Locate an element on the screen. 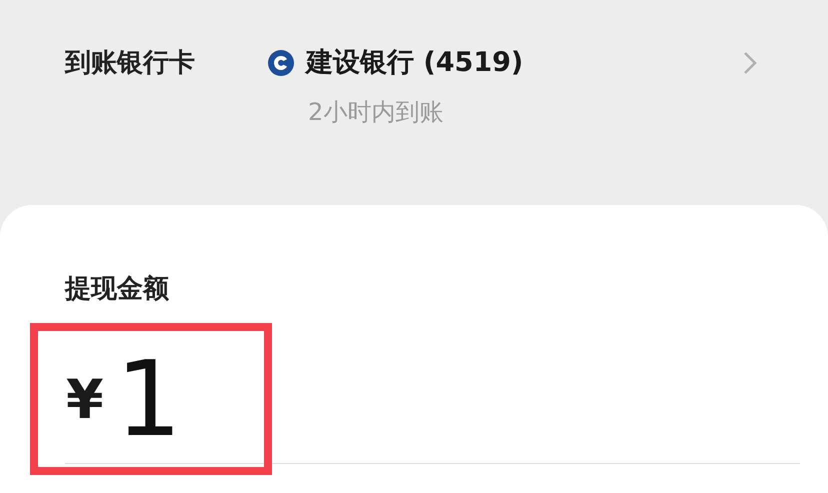 The width and height of the screenshot is (828, 493). amount-field: ¥1 is located at coordinates (151, 399).